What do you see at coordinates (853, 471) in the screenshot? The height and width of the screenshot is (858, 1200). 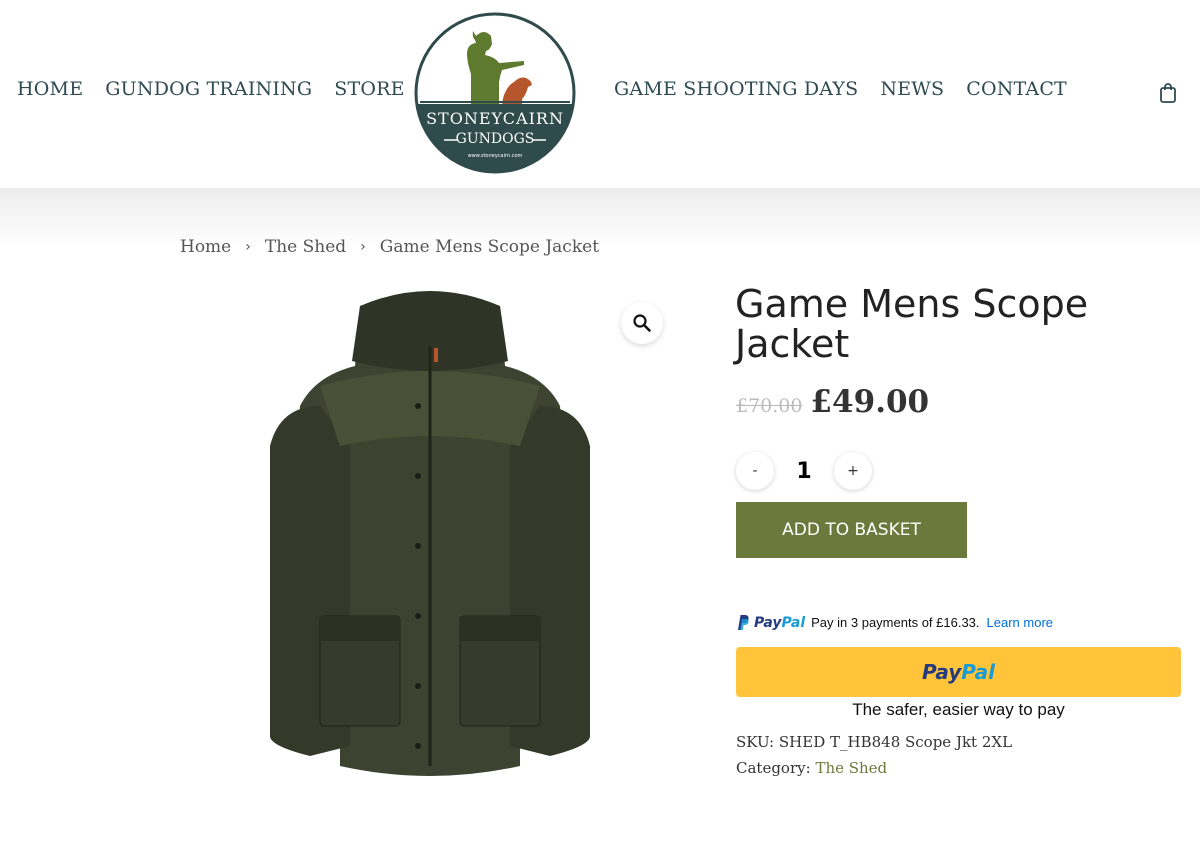 I see `quantity-increase-button: +` at bounding box center [853, 471].